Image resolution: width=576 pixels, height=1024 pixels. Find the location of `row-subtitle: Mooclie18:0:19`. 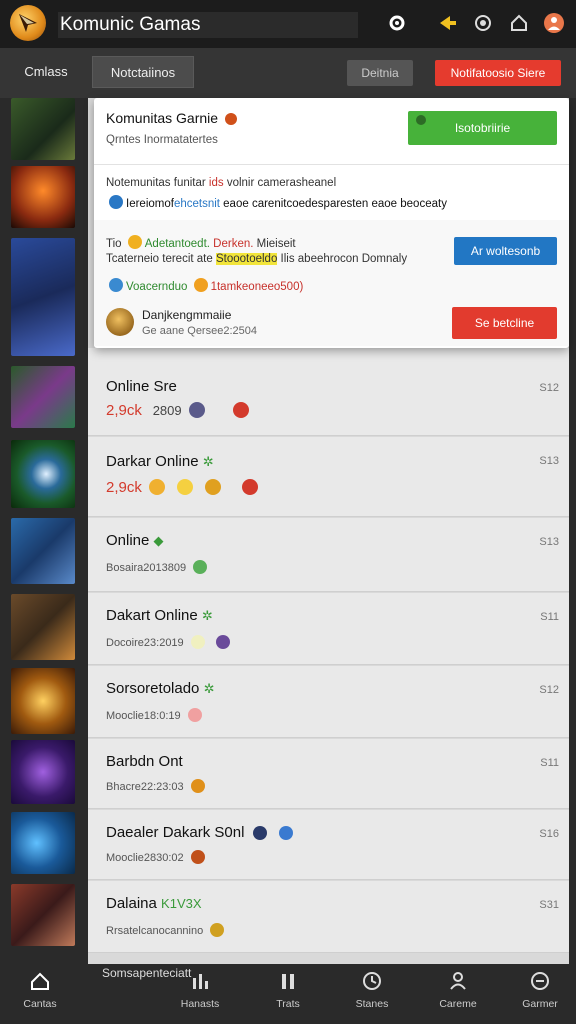

row-subtitle: Mooclie18:0:19 is located at coordinates (156, 715).